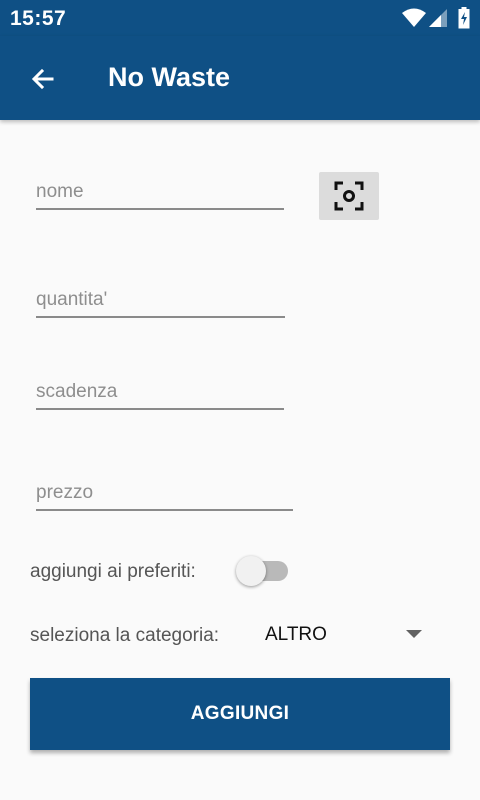 The image size is (480, 800). I want to click on name-field, so click(160, 190).